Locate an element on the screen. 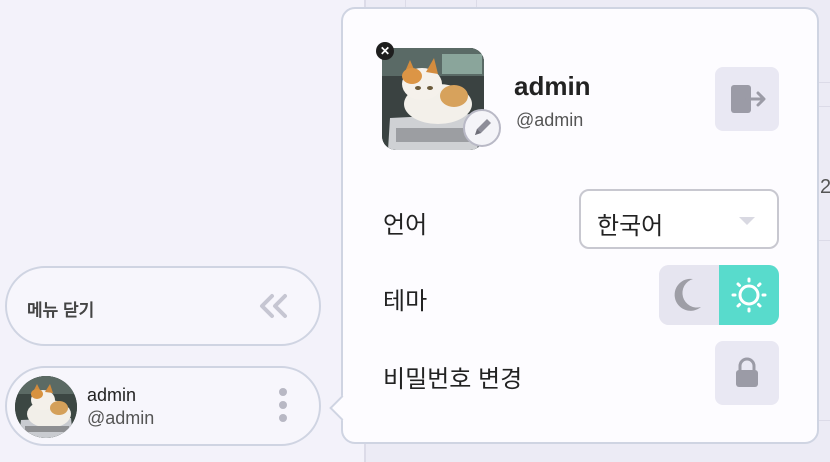  cat-photo is located at coordinates (46, 407).